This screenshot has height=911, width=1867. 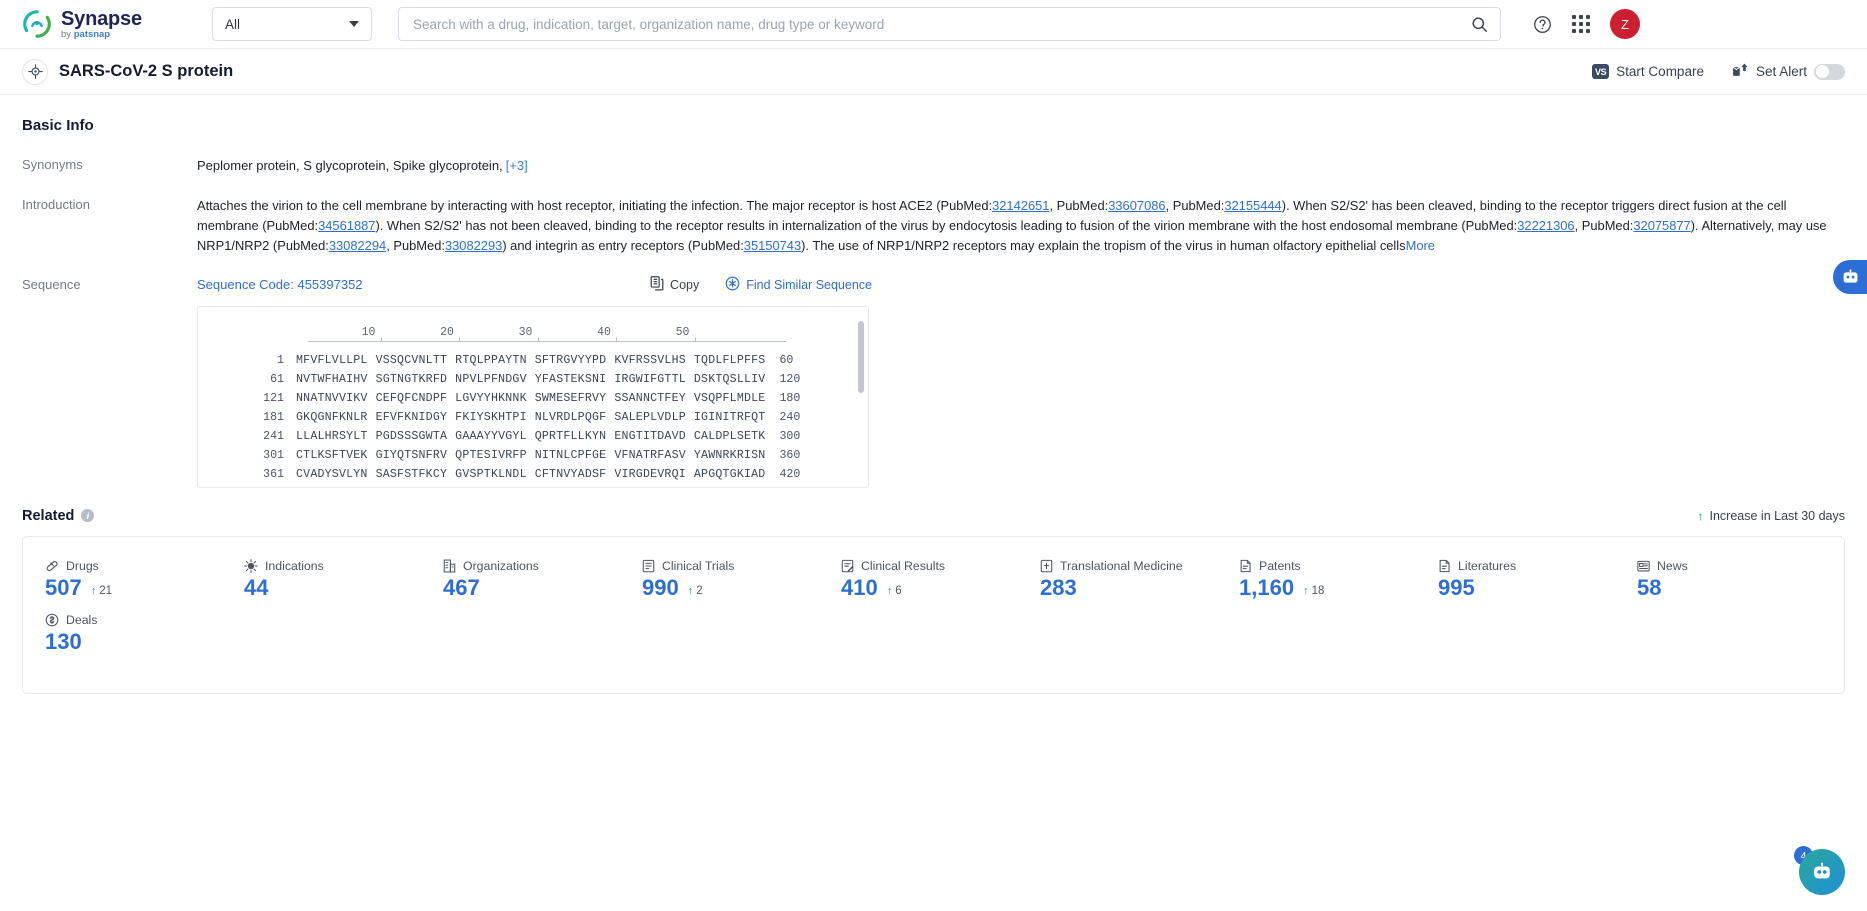 I want to click on increase-legend: ↑ Increase in Last 30 days, so click(x=1772, y=516).